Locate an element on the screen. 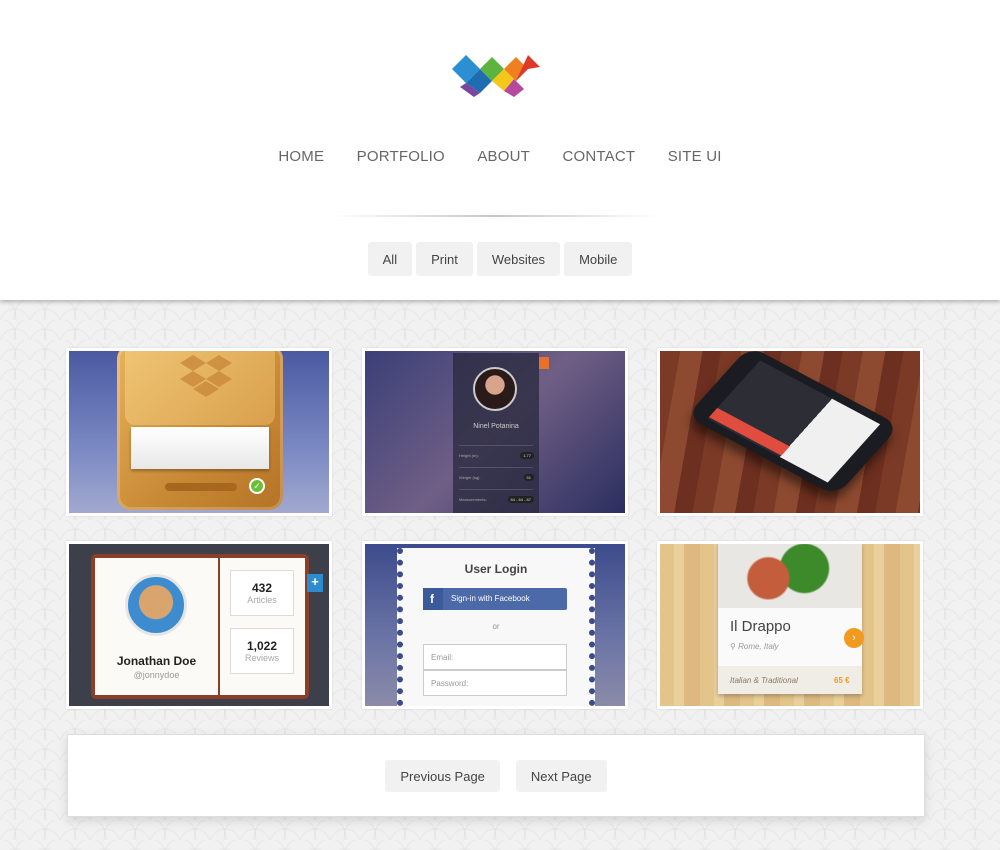 The height and width of the screenshot is (850, 1000). stat-label: Measurements: is located at coordinates (473, 499).